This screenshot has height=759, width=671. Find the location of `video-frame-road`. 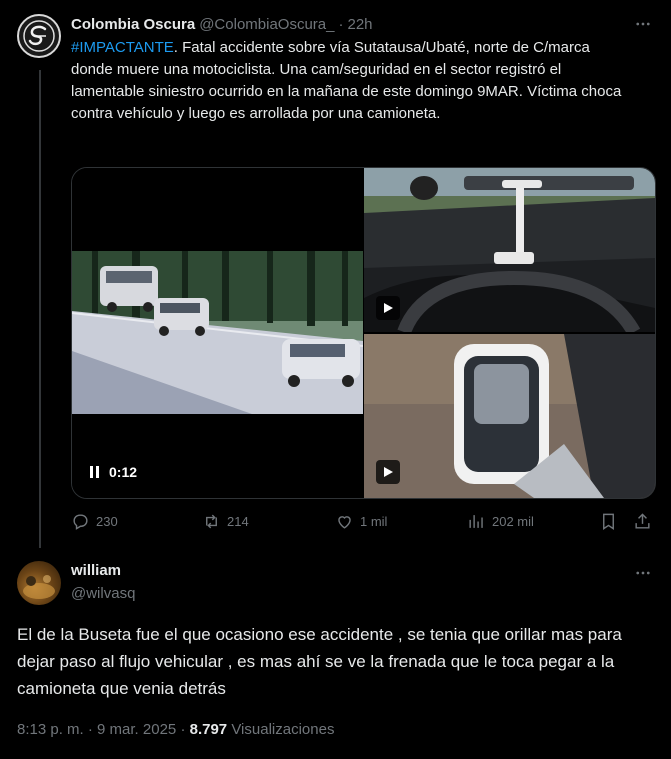

video-frame-road is located at coordinates (217, 332).